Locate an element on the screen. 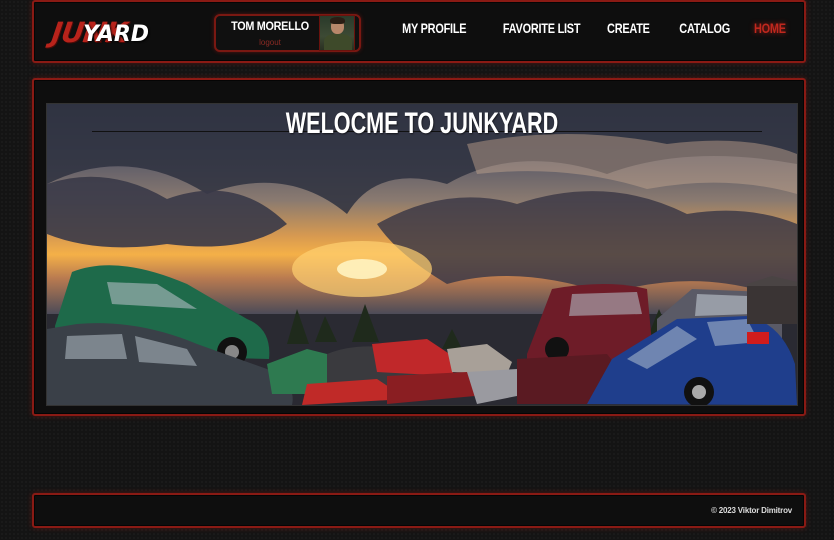 This screenshot has width=834, height=540. logo-yard-text: YARD is located at coordinates (116, 34).